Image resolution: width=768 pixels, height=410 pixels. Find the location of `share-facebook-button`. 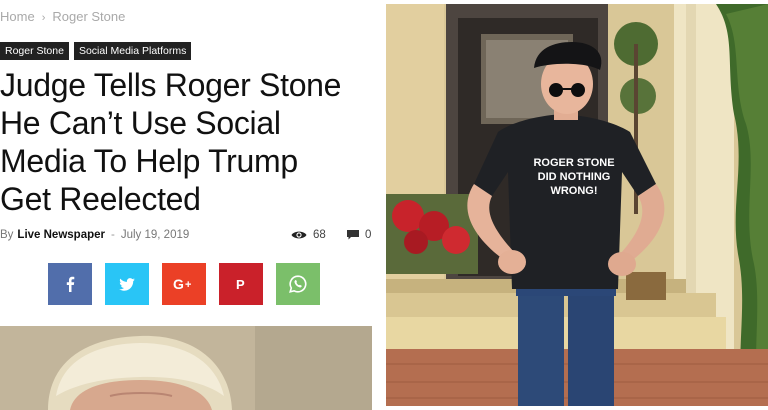

share-facebook-button is located at coordinates (70, 284).